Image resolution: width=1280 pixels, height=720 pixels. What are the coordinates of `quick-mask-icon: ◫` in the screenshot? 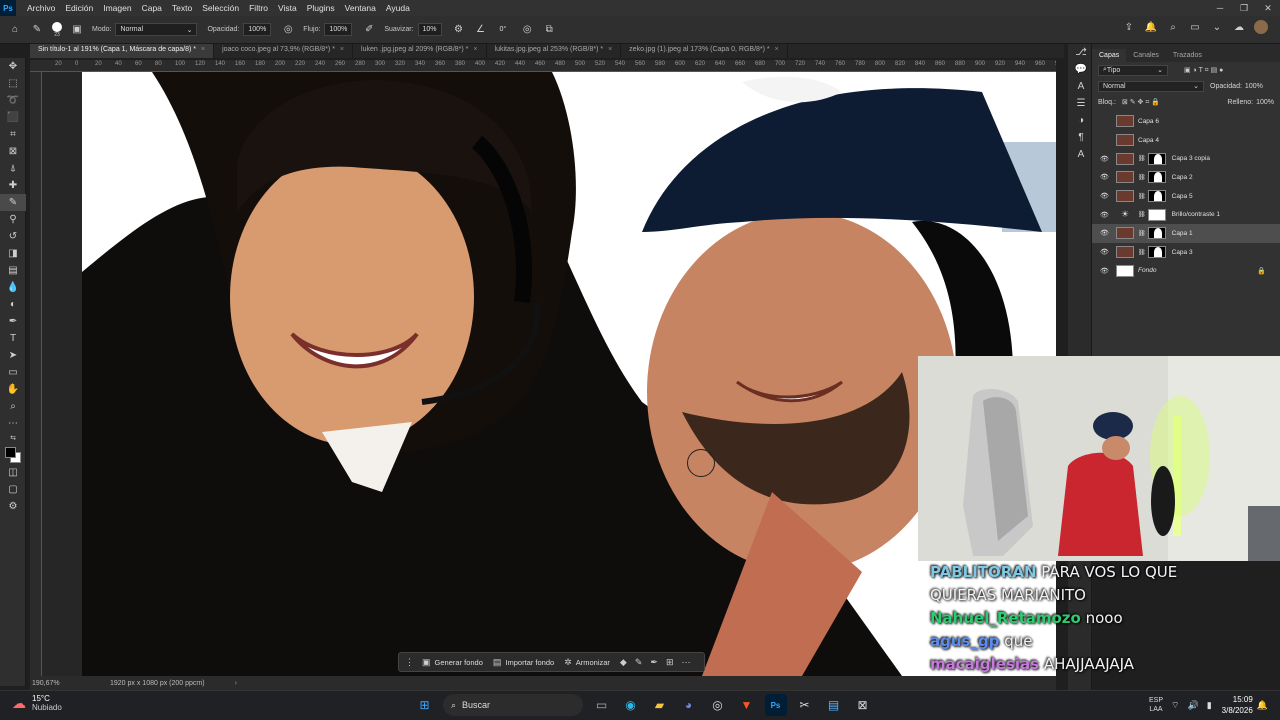 It's located at (13, 472).